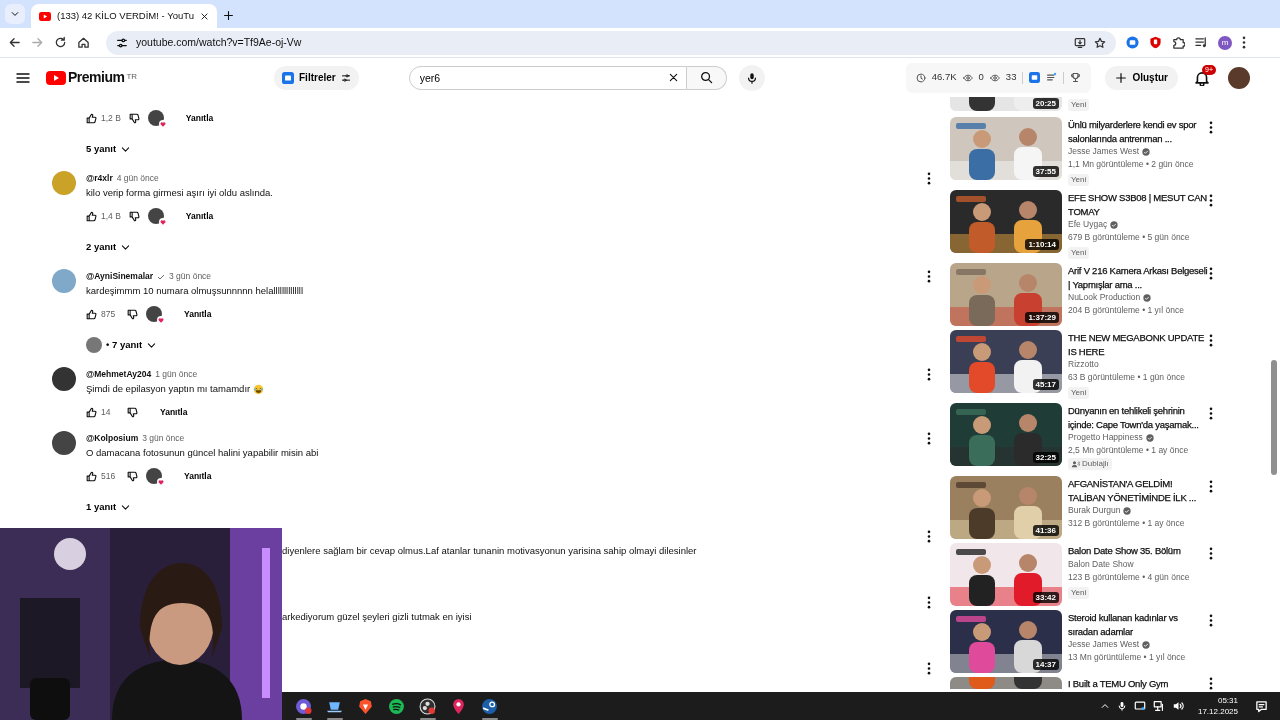 The width and height of the screenshot is (1280, 720). What do you see at coordinates (122, 42) in the screenshot?
I see `site-settings-icon` at bounding box center [122, 42].